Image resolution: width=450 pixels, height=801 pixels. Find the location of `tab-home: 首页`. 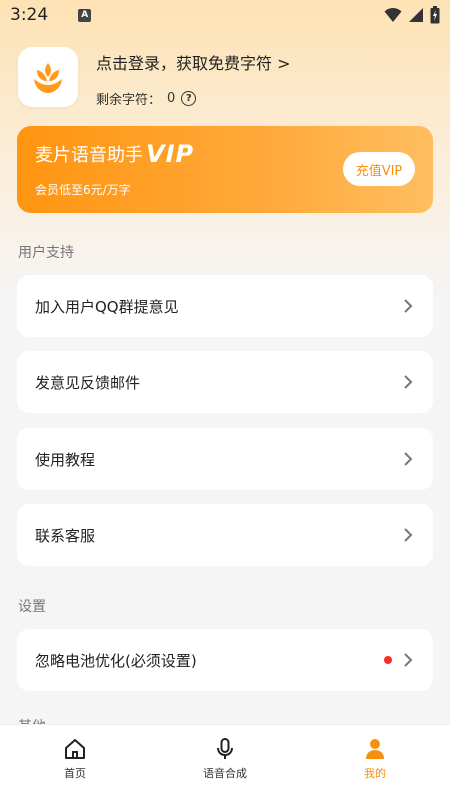

tab-home: 首页 is located at coordinates (75, 763).